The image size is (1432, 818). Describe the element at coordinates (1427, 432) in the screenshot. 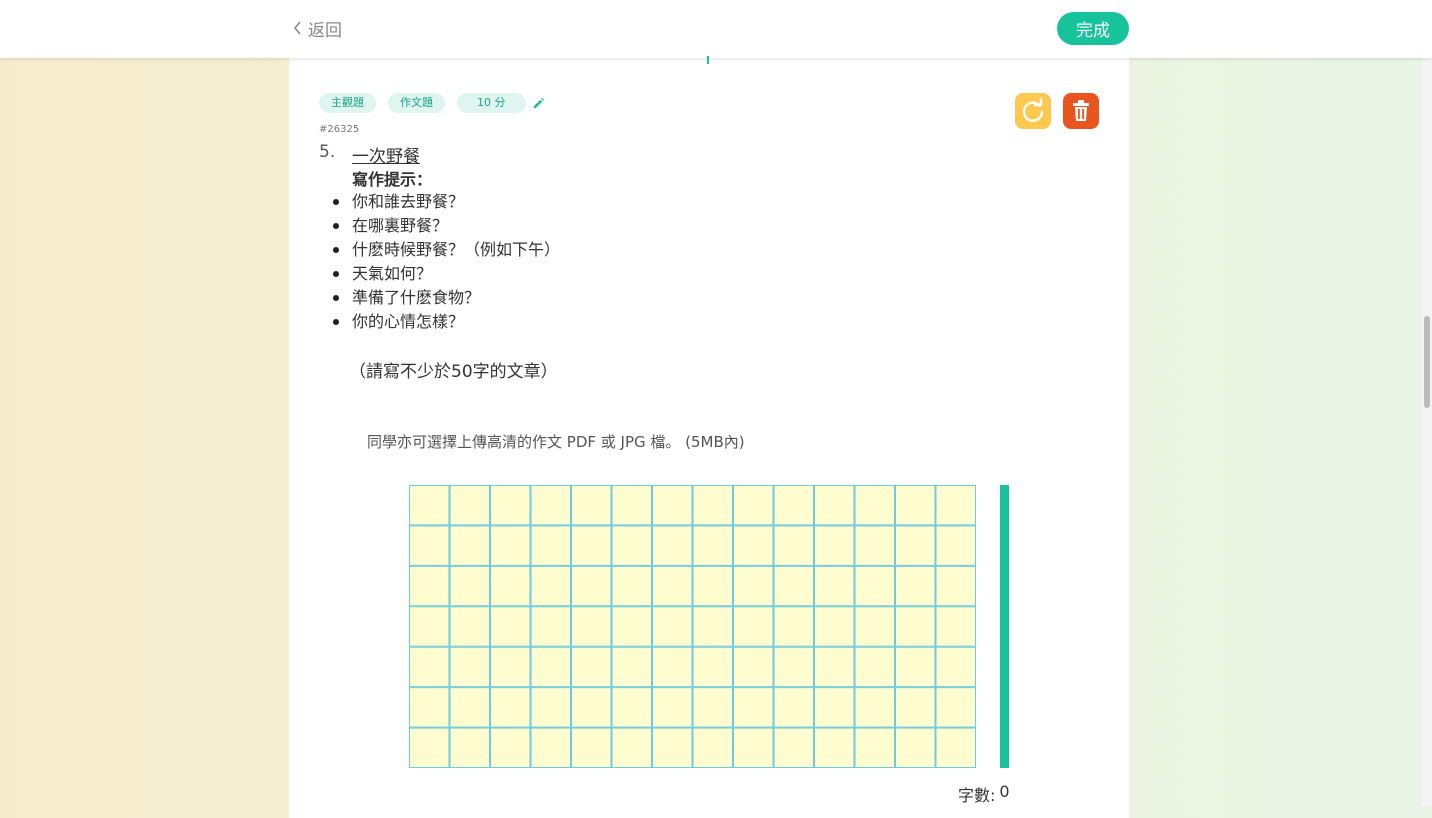

I see `page-scrollbar` at that location.